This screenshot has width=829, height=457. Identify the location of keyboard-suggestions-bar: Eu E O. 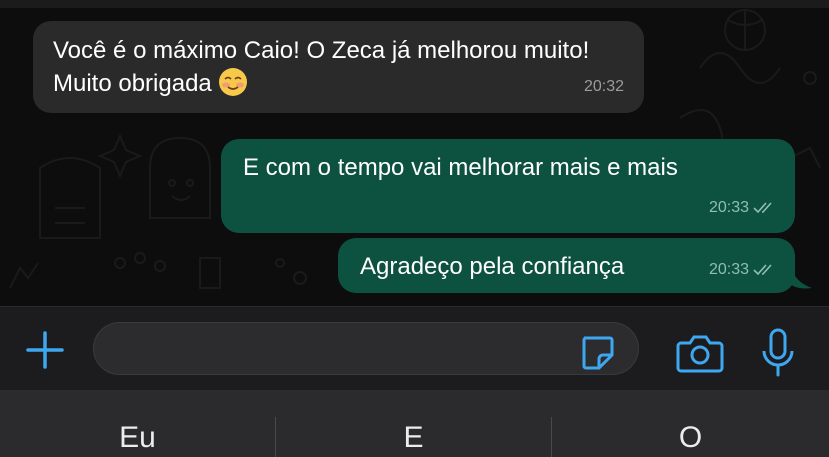
(414, 423).